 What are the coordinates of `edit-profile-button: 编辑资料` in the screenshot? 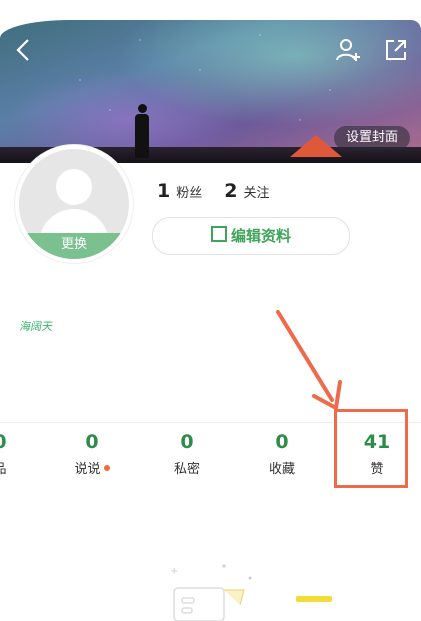 It's located at (251, 236).